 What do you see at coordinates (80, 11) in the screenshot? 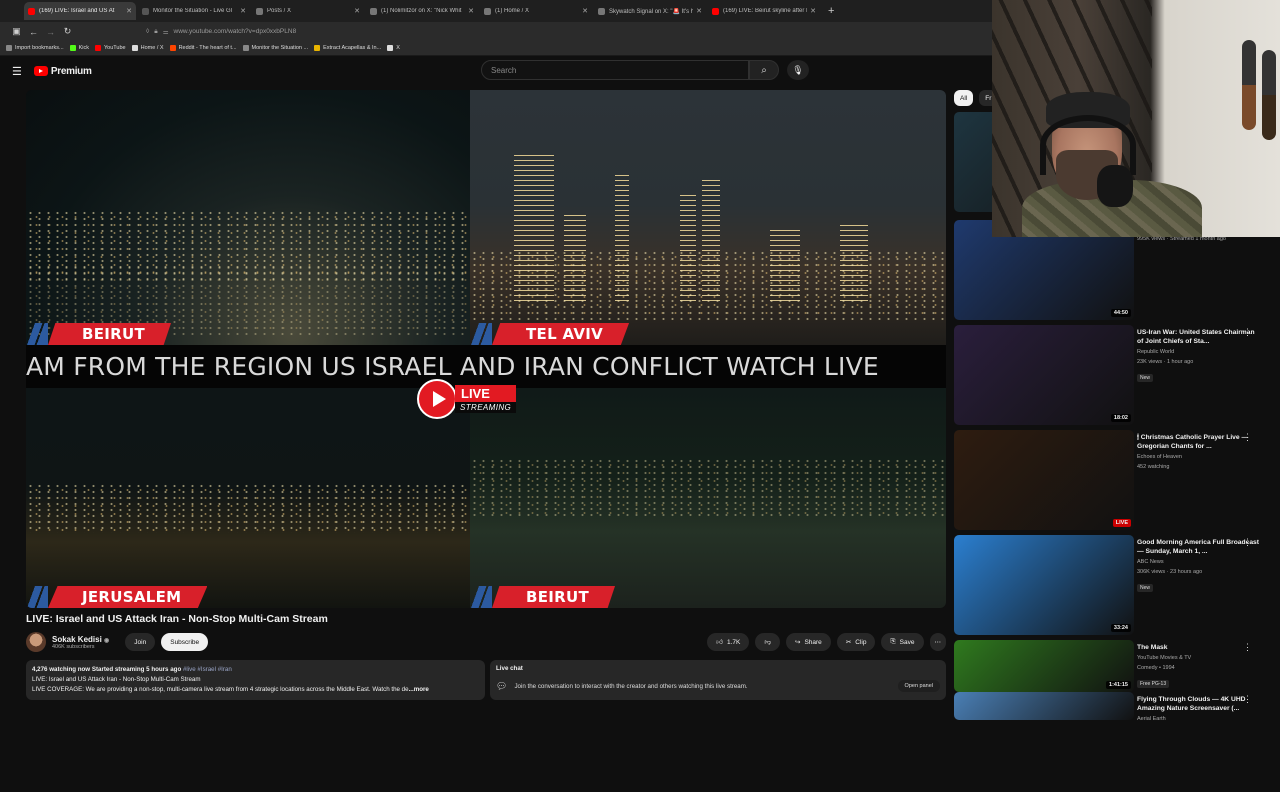
I see `browser-tab: (169) LIVE: Israel and US At ✕` at bounding box center [80, 11].